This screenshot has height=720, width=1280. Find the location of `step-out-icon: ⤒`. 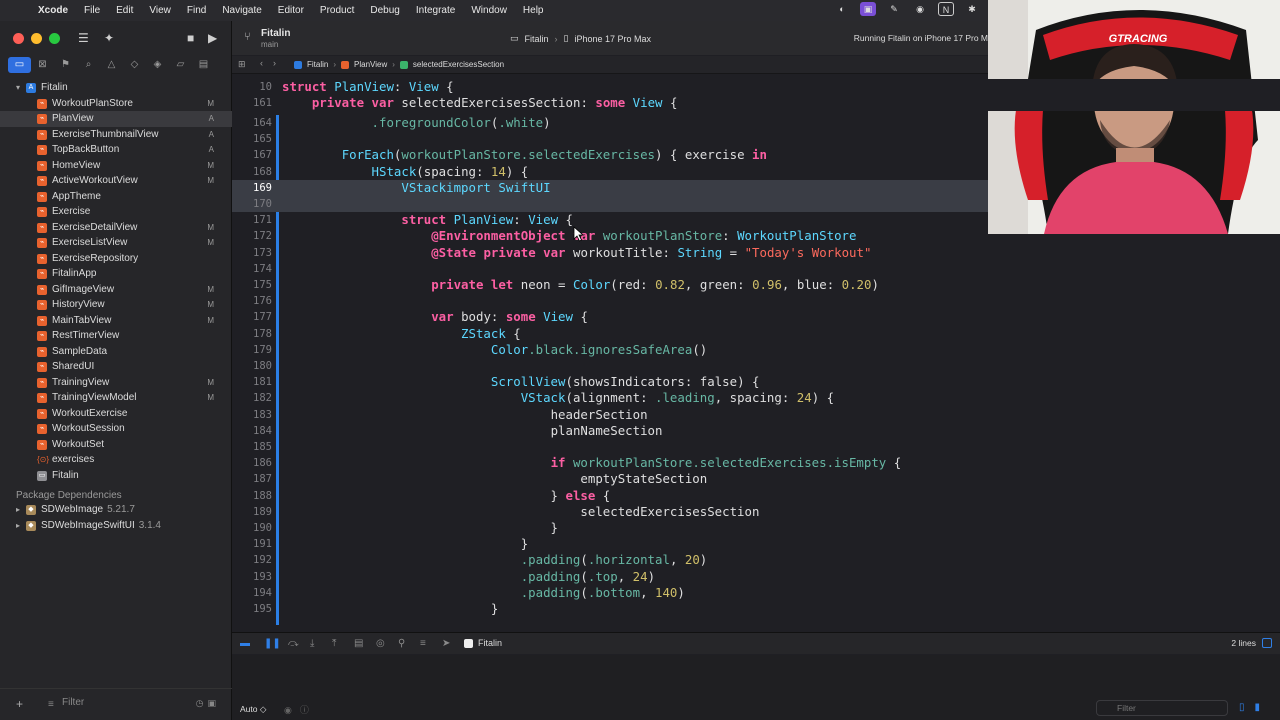

step-out-icon: ⤒ is located at coordinates (334, 643).